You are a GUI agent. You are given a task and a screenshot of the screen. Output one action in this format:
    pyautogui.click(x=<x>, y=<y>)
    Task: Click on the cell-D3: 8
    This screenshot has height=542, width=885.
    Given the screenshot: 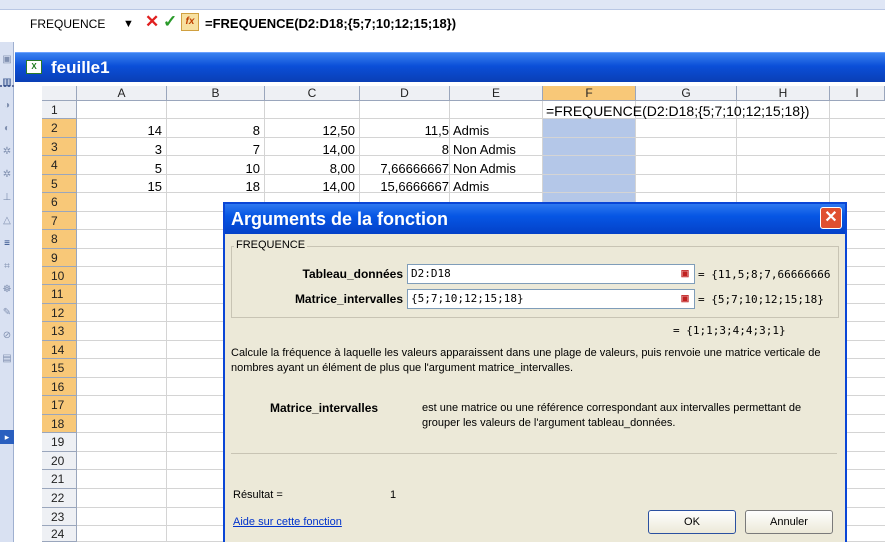 What is the action you would take?
    pyautogui.click(x=405, y=150)
    